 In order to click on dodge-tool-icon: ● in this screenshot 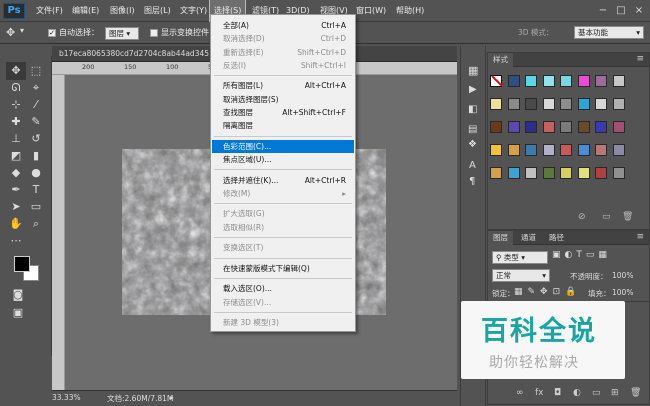, I will do `click(36, 173)`.